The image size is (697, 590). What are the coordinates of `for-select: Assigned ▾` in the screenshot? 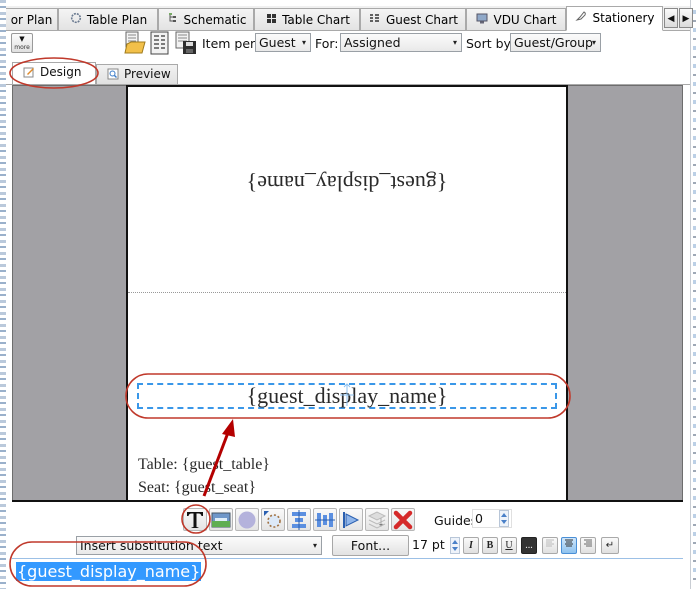 It's located at (401, 42).